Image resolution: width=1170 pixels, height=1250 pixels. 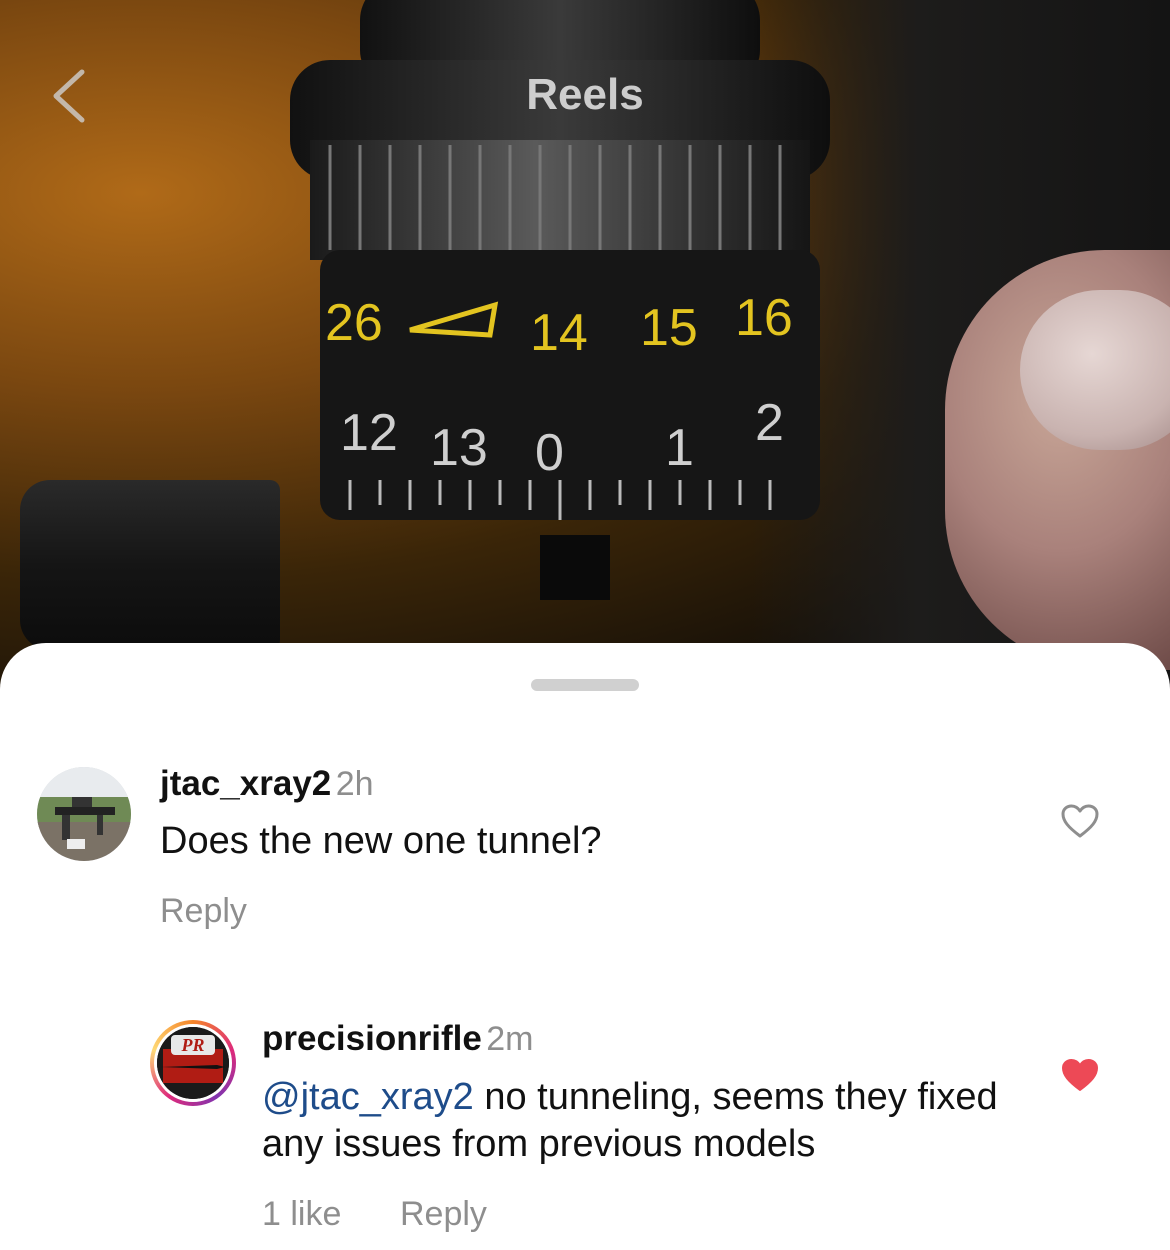 I want to click on comment-time: 2m, so click(x=510, y=1039).